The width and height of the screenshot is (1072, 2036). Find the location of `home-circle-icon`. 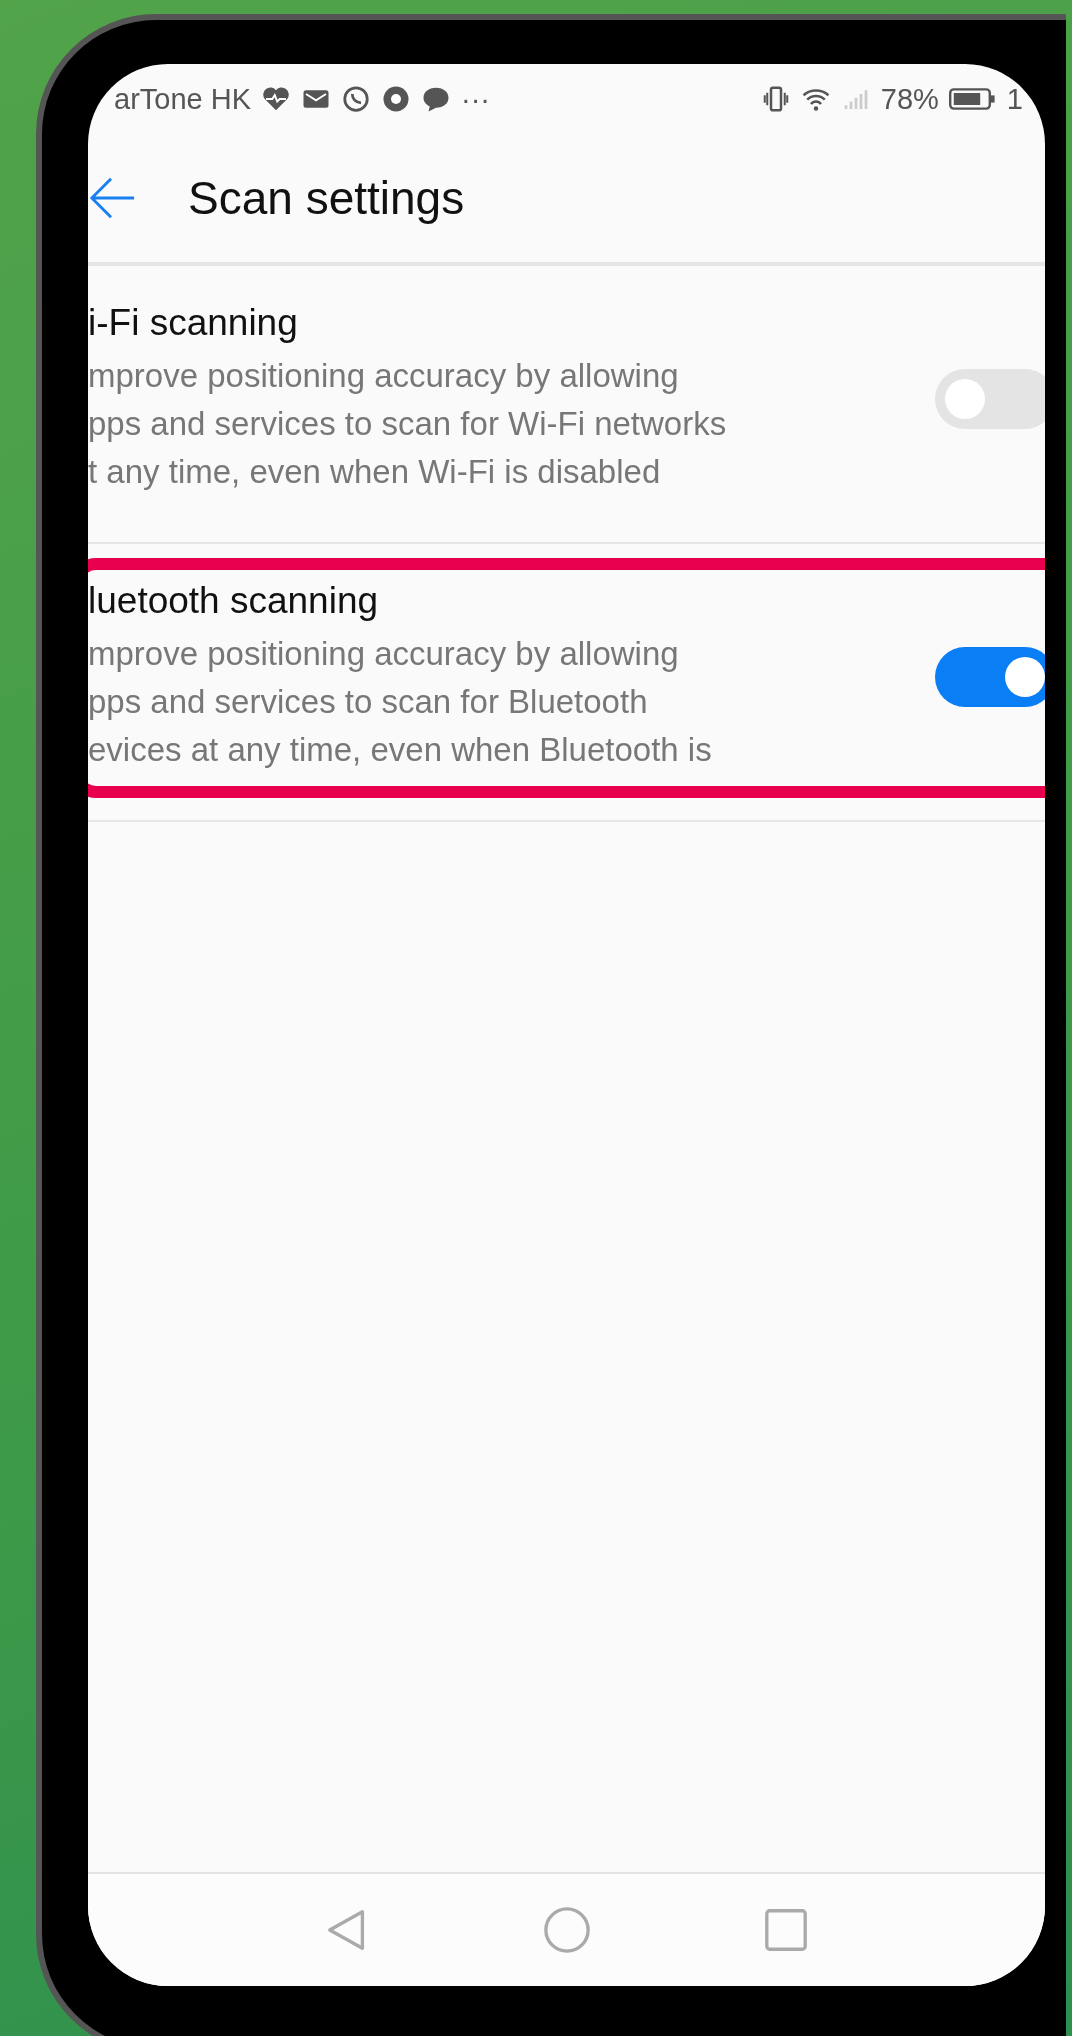

home-circle-icon is located at coordinates (566, 1930).